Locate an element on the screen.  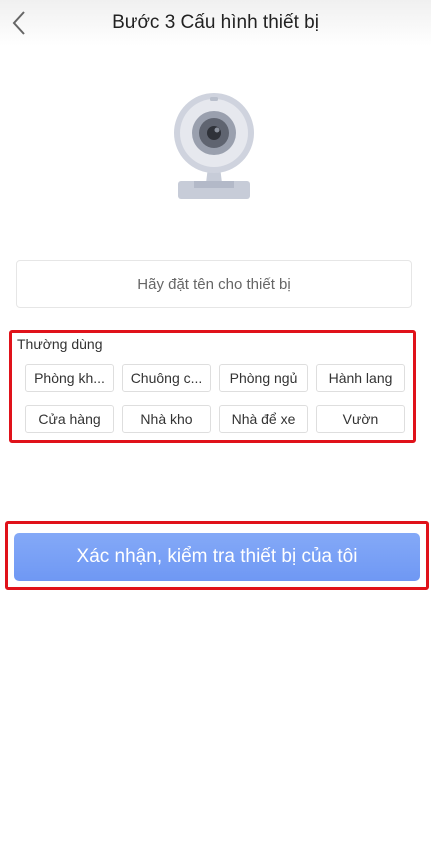
chevron-left-icon is located at coordinates (18, 23).